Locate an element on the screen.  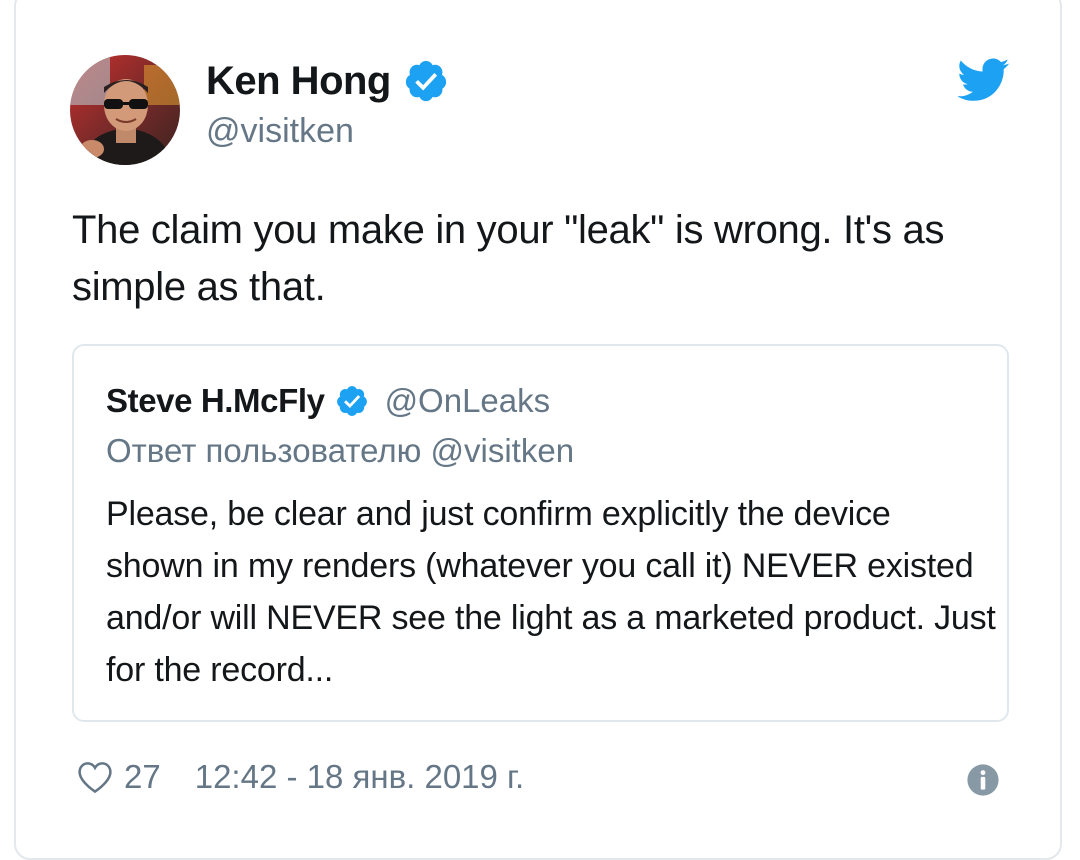
reply-to-label: Ответ пользователю @visitken is located at coordinates (340, 450).